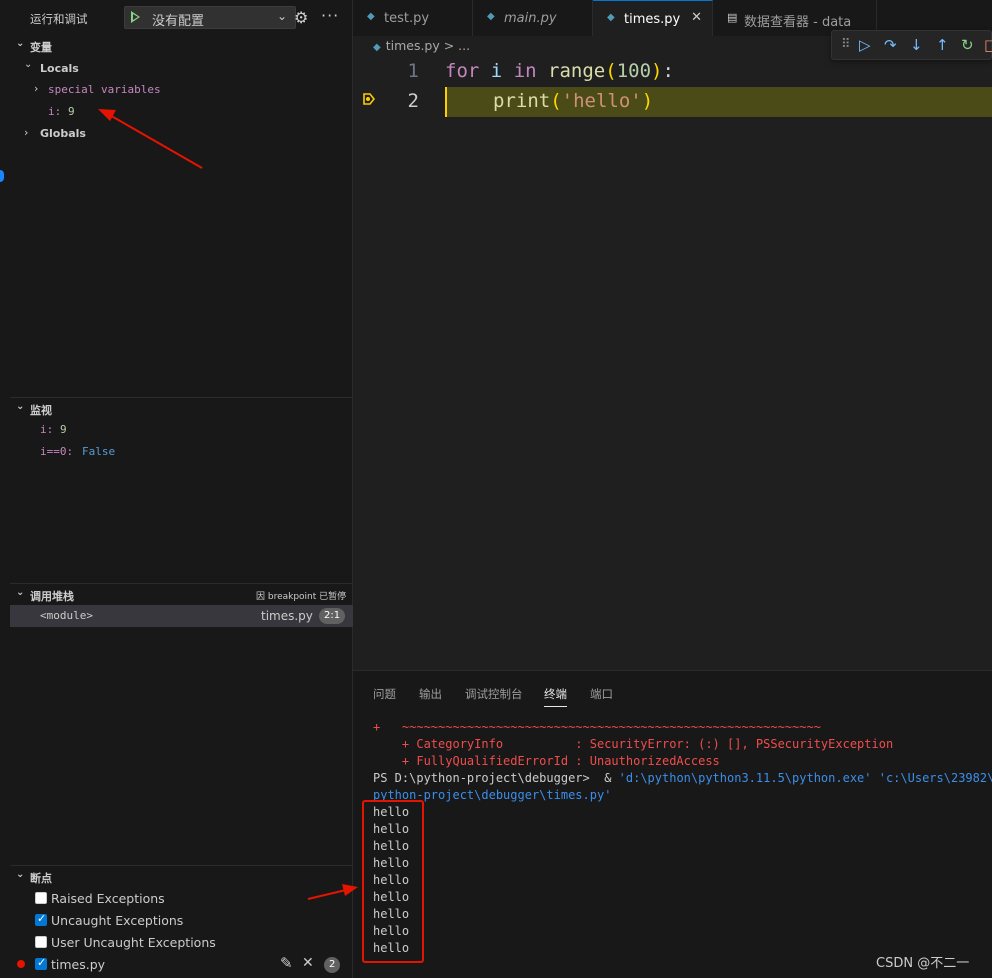 The height and width of the screenshot is (978, 992). I want to click on step-out-icon: ↑, so click(942, 45).